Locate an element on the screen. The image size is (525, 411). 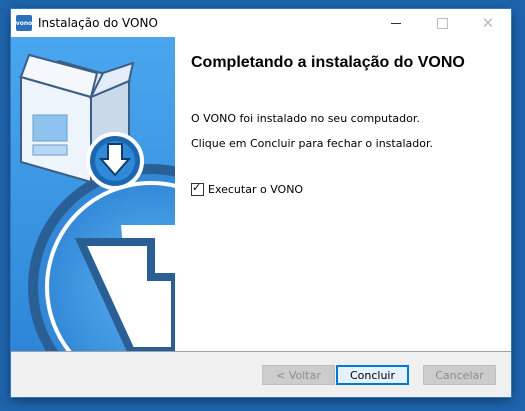
checkmark-icon: ✓ is located at coordinates (197, 187).